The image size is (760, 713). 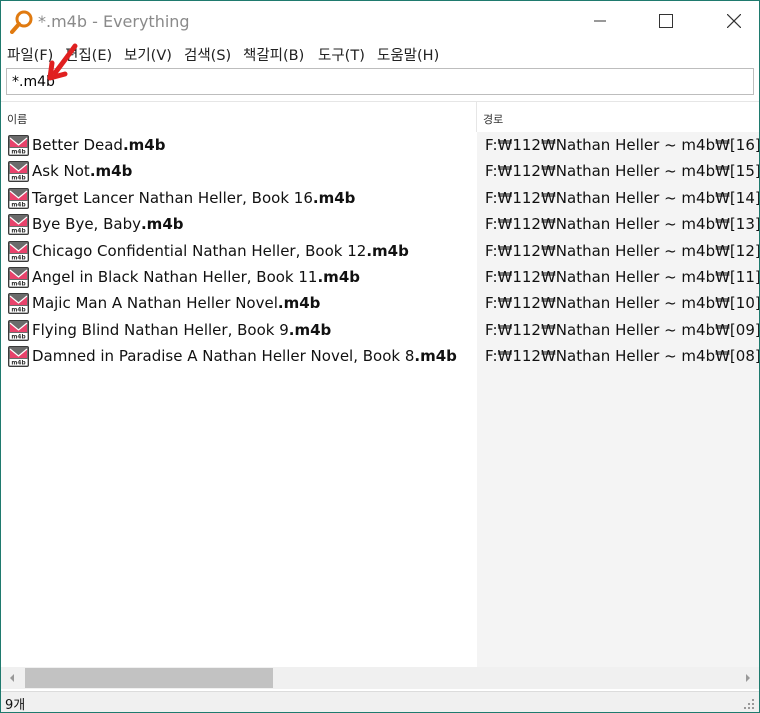 I want to click on menu-edit: 편집(E), so click(x=88, y=54).